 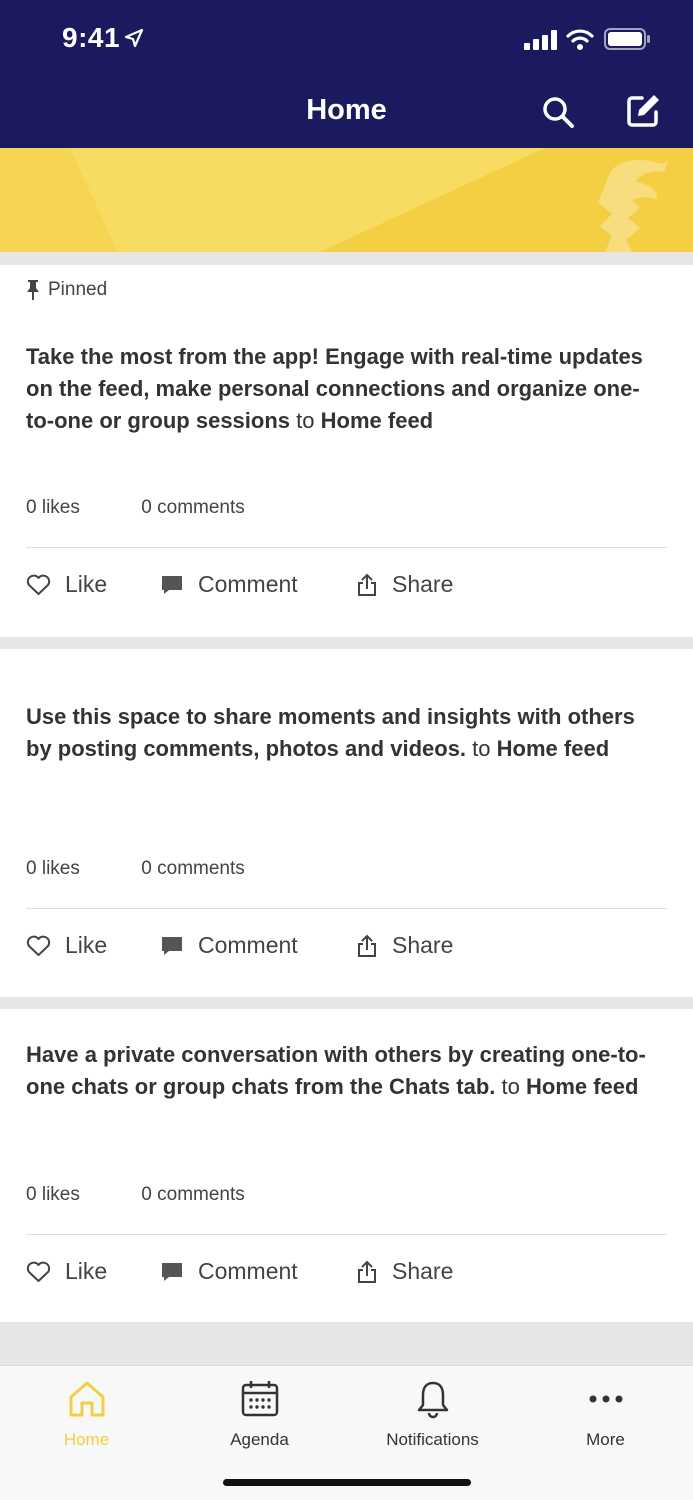 I want to click on search-icon, so click(x=558, y=112).